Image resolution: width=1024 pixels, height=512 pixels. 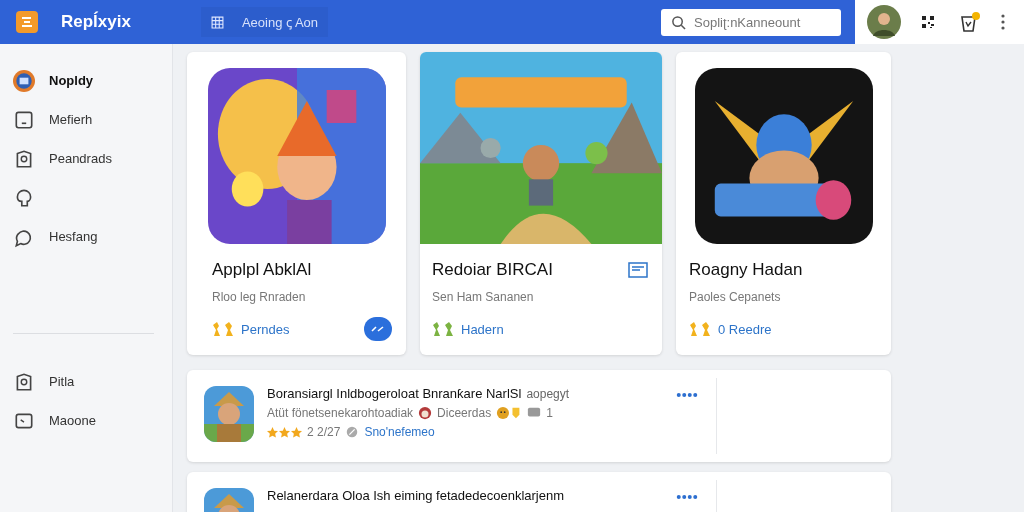 What do you see at coordinates (541, 203) in the screenshot?
I see `app-card: Redoiar BIRCAI Sen Ham Sananen Hadern` at bounding box center [541, 203].